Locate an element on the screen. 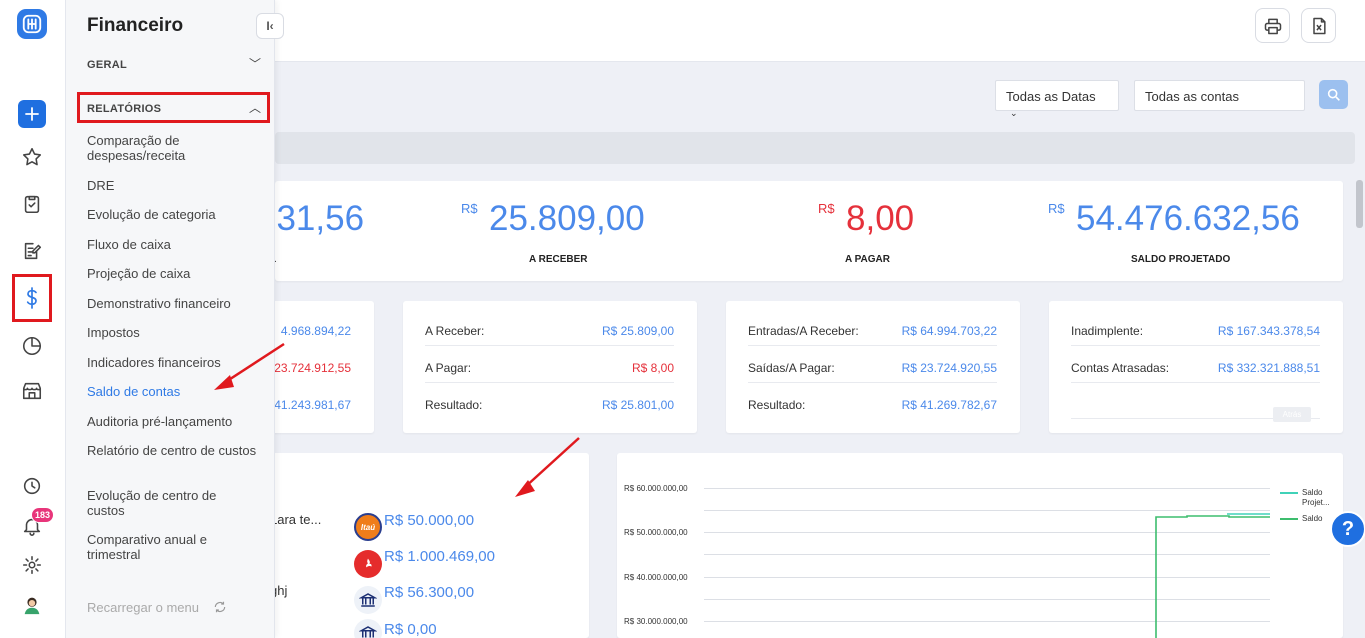  menu-item-saldo-contas: Saldo de contas is located at coordinates (172, 391).